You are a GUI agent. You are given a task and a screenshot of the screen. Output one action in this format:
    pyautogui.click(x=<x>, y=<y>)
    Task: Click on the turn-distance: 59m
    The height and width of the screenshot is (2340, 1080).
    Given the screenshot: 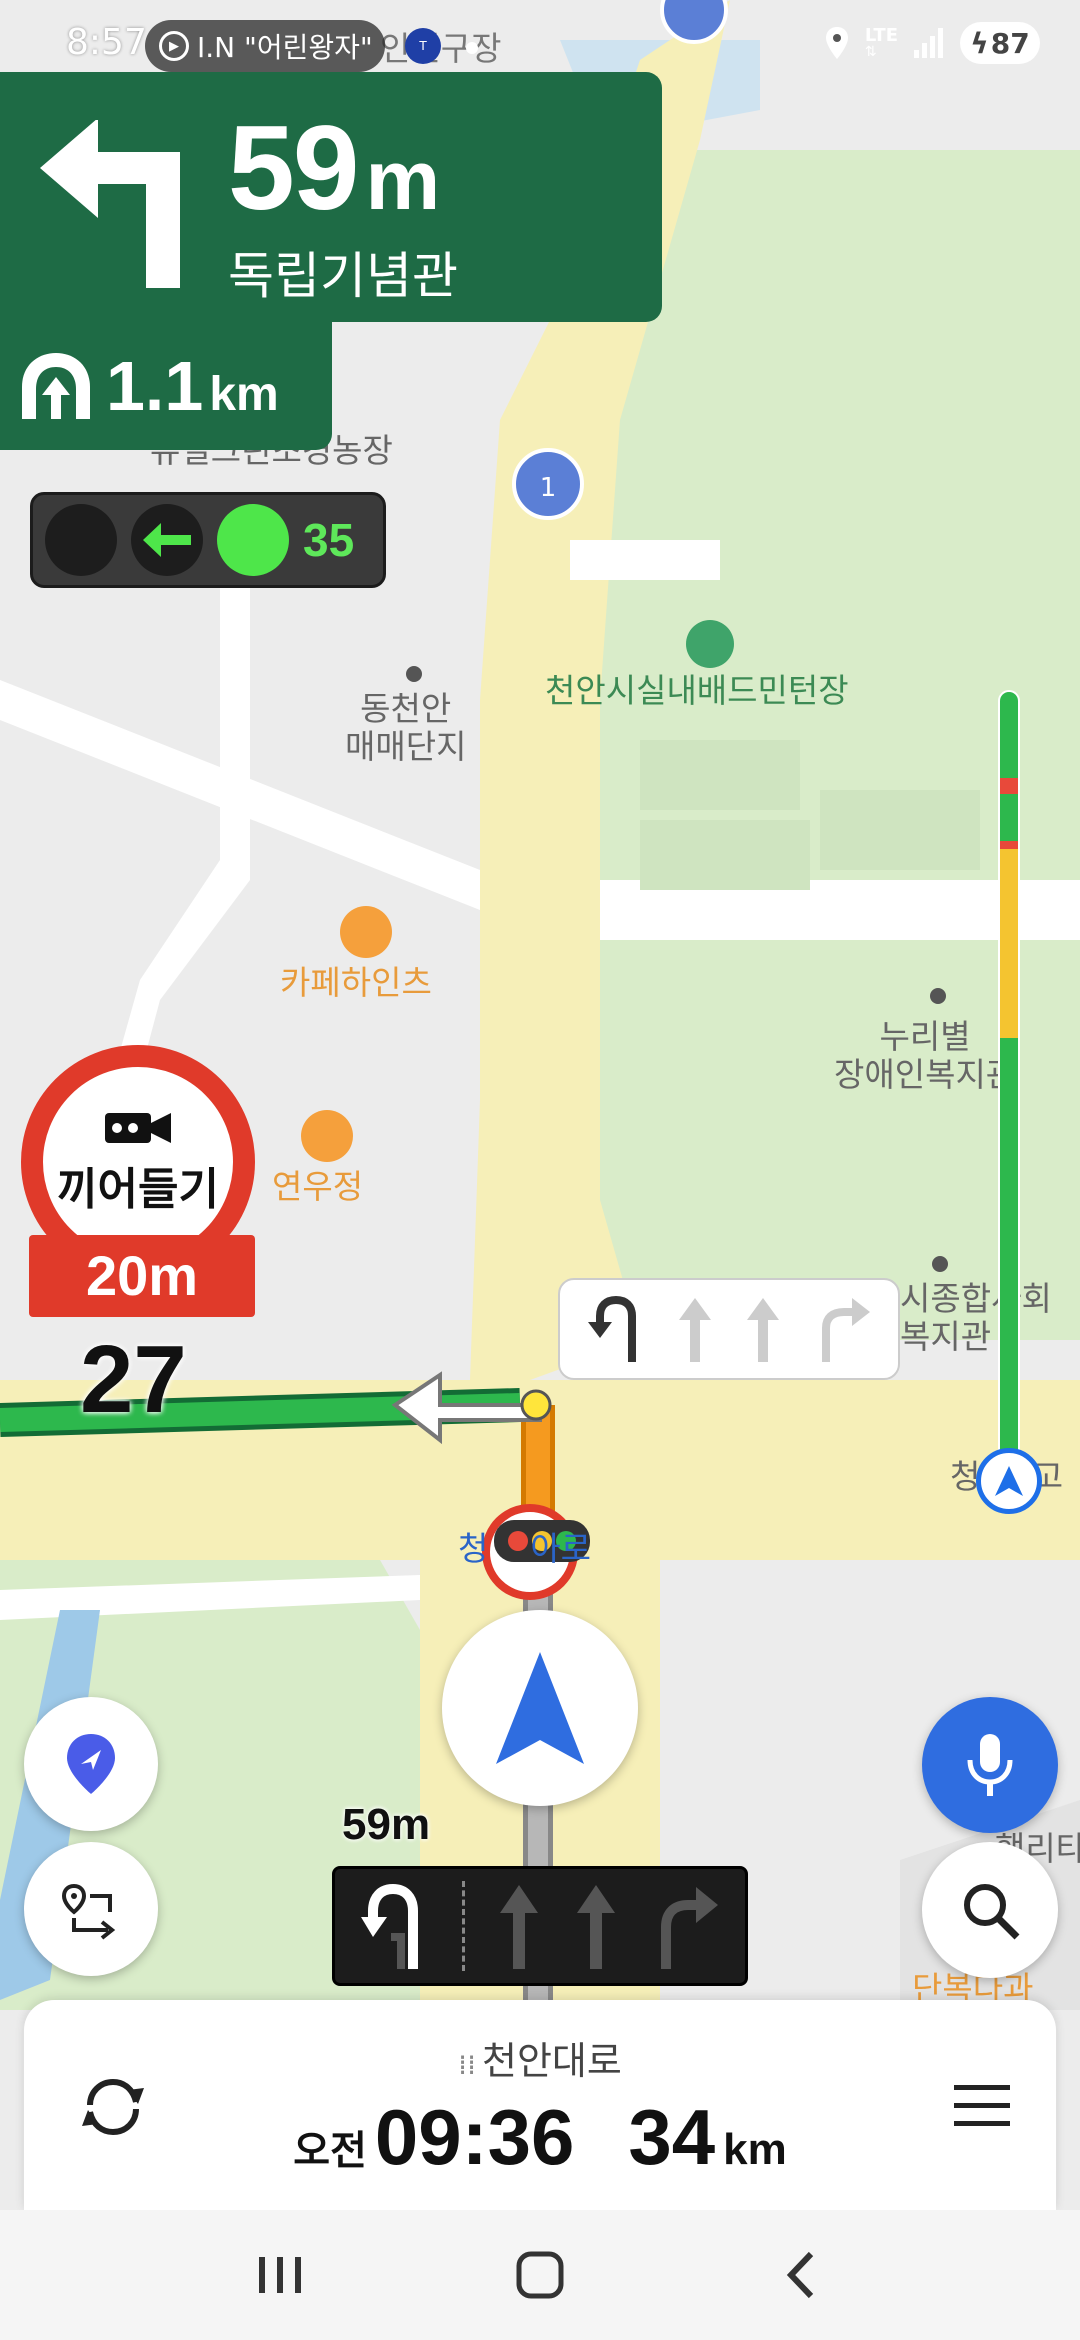 What is the action you would take?
    pyautogui.click(x=334, y=168)
    